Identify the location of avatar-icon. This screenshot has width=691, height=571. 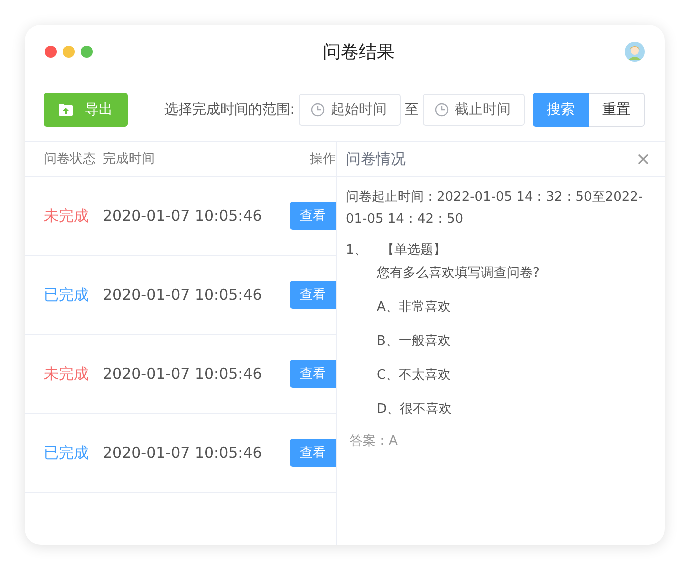
(635, 52).